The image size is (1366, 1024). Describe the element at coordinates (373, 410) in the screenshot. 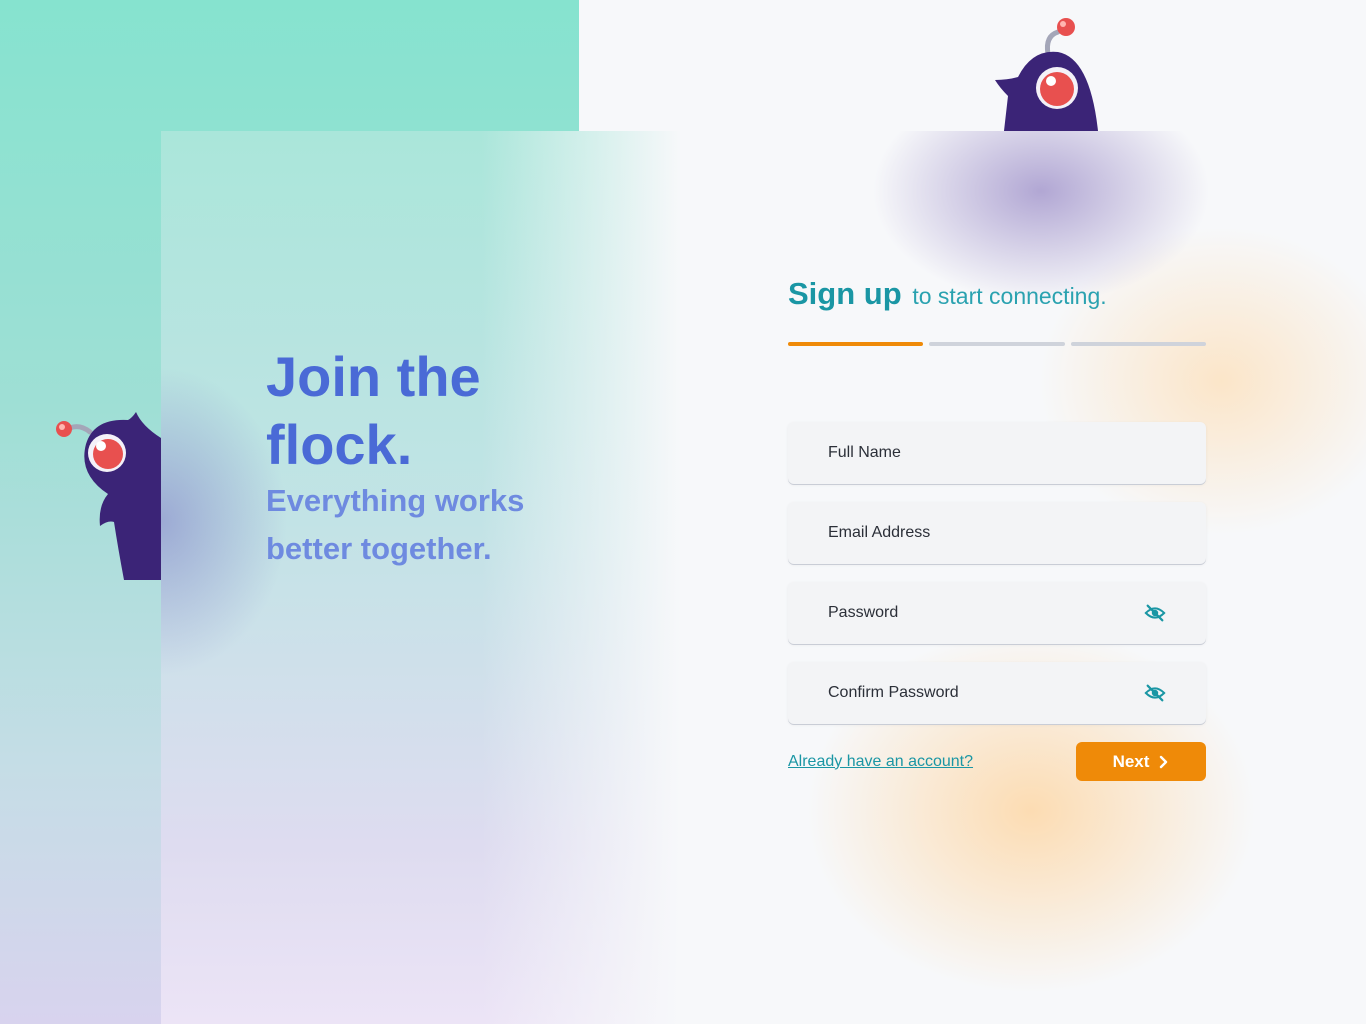

I see `hero-title: Join the flock.` at that location.